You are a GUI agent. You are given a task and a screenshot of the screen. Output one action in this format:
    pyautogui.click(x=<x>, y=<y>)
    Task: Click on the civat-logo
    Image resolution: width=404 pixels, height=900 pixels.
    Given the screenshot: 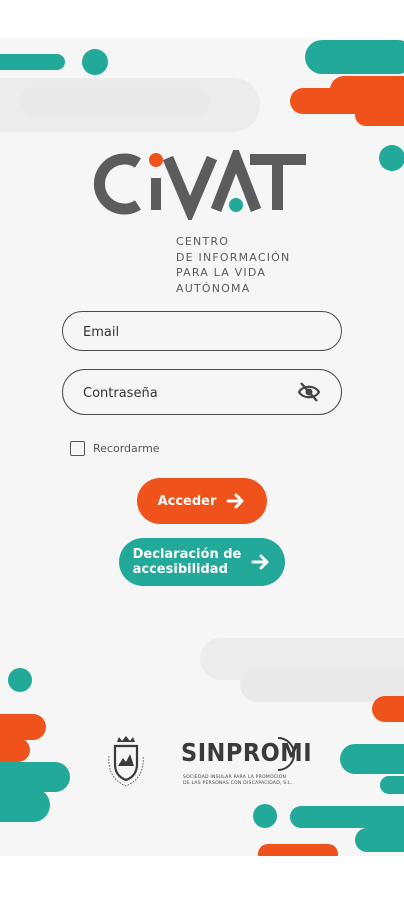 What is the action you would take?
    pyautogui.click(x=203, y=183)
    